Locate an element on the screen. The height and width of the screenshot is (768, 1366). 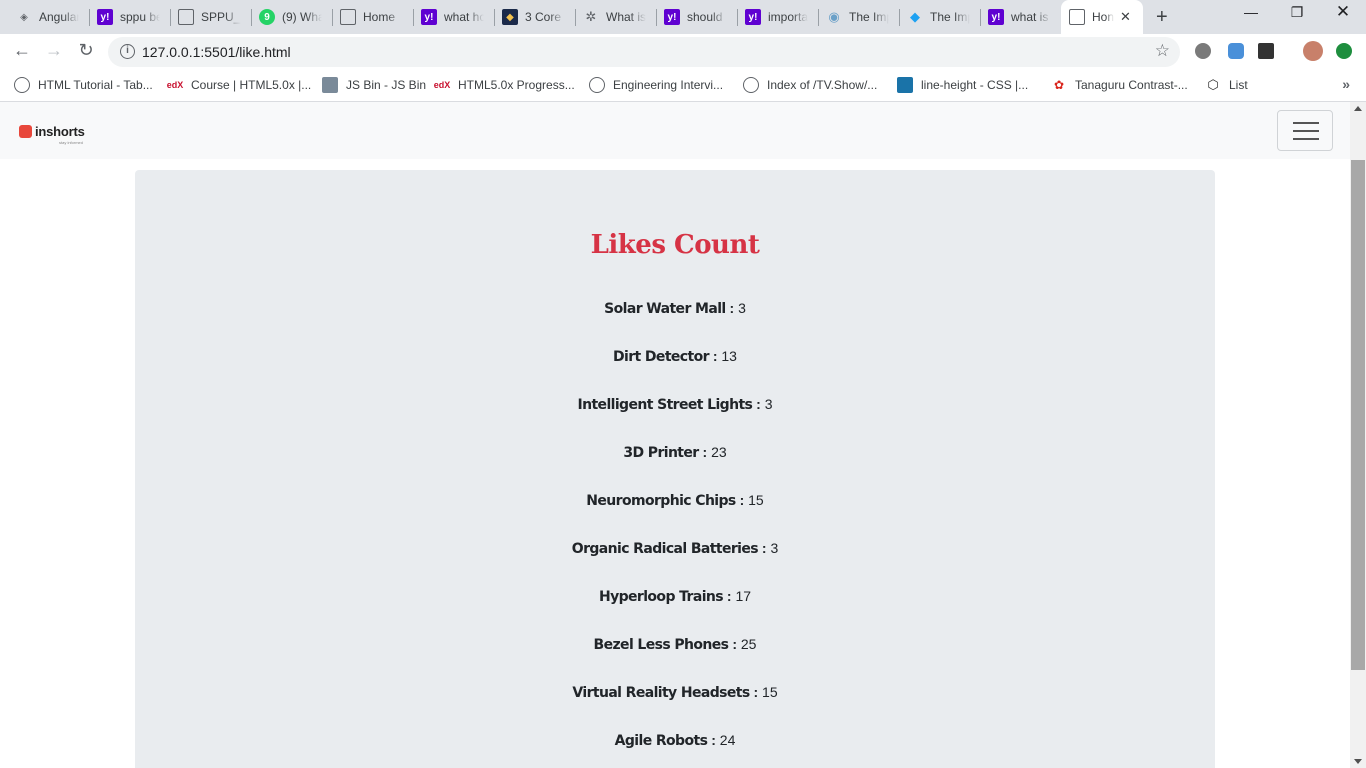
browser-tab: ◆ 3 Core is located at coordinates (534, 17).